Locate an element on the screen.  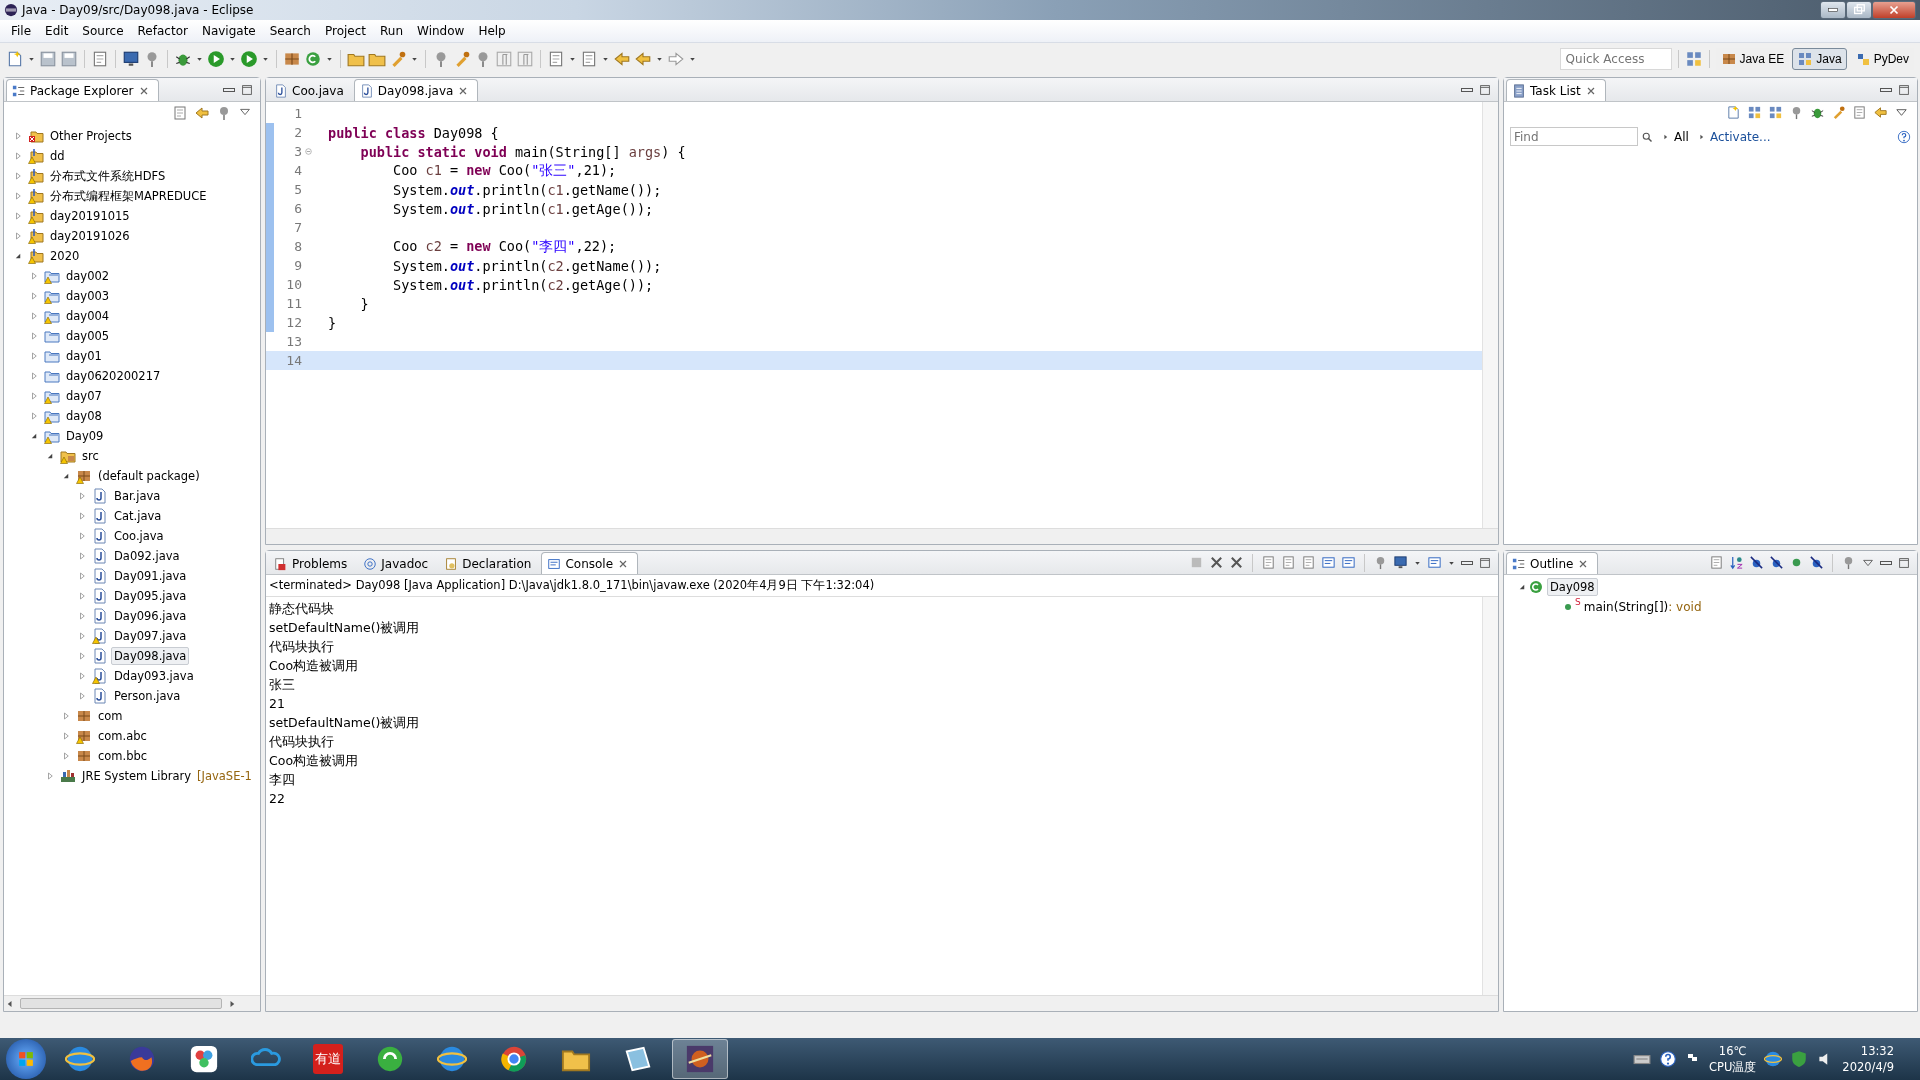
menu-item: Project is located at coordinates (345, 31).